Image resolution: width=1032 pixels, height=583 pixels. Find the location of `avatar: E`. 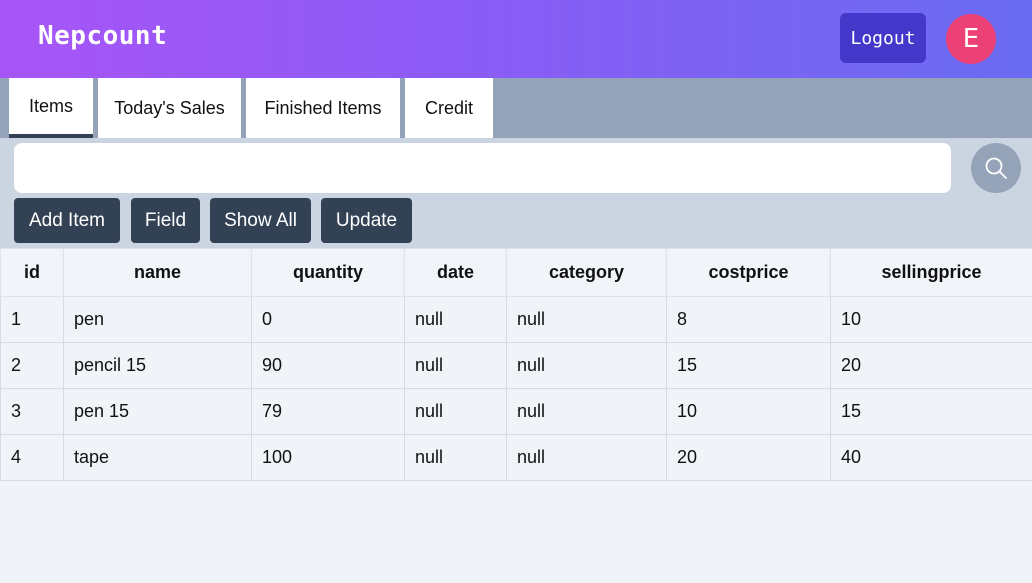

avatar: E is located at coordinates (971, 39).